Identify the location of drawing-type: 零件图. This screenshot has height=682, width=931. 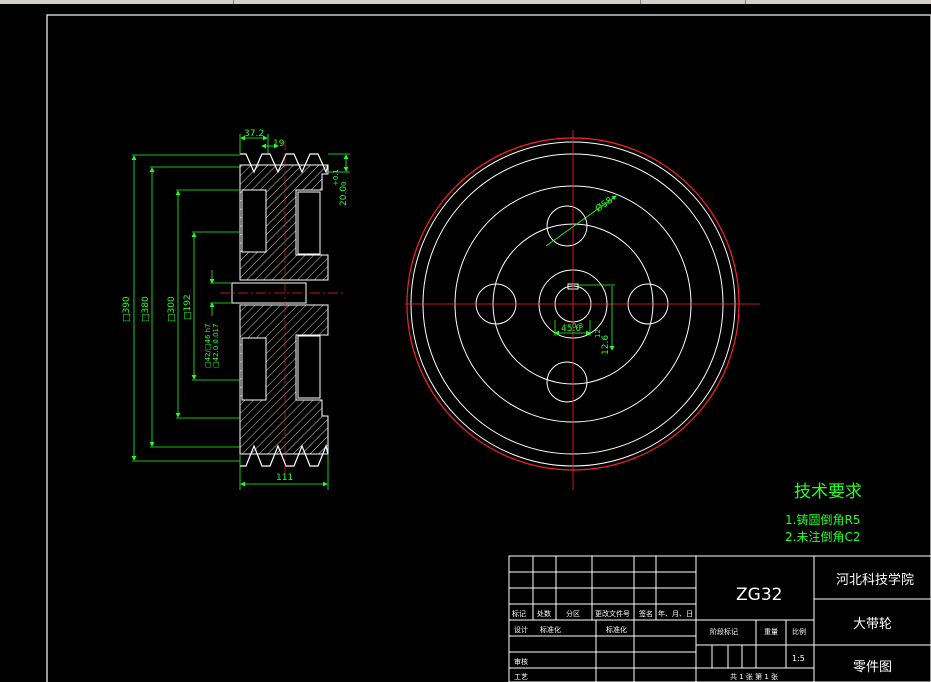
(872, 667).